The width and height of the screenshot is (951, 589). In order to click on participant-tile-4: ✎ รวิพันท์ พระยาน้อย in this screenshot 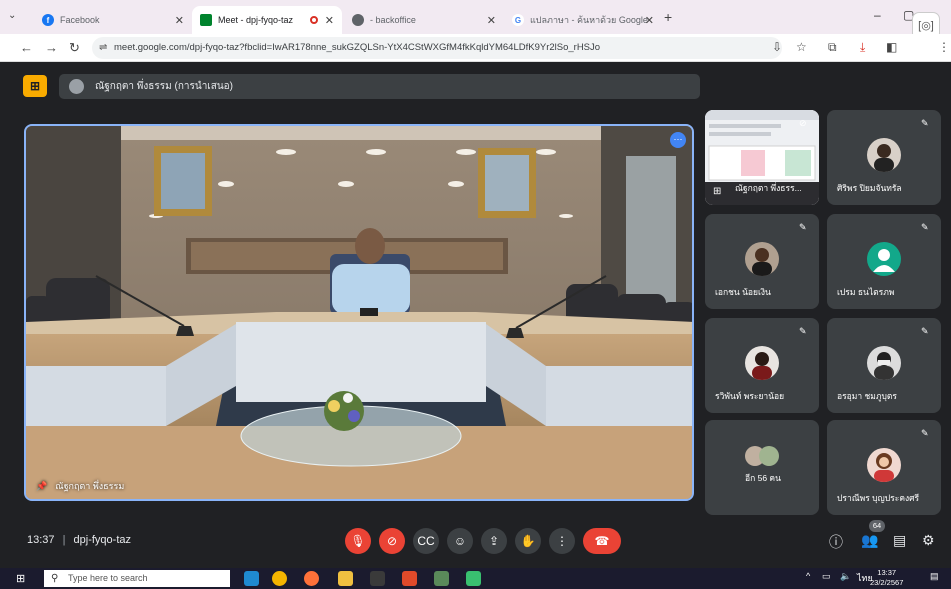, I will do `click(762, 365)`.